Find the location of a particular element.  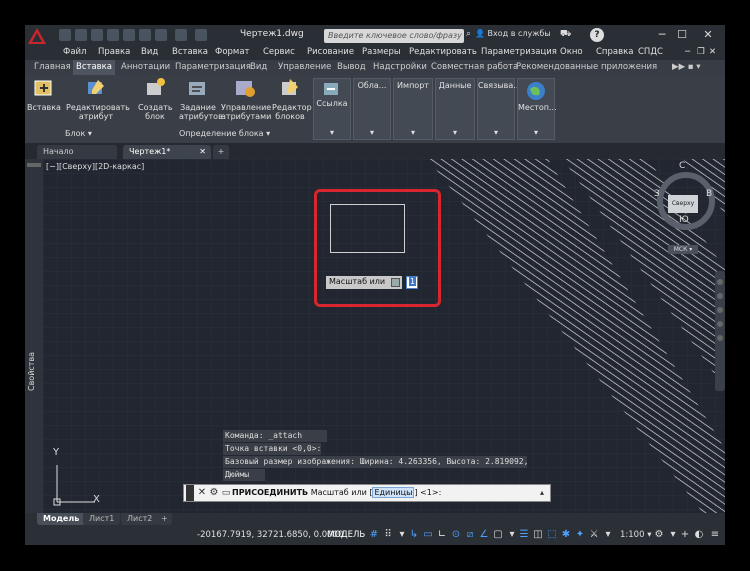

workspace-dropdown-icon: ▾ is located at coordinates (673, 534).